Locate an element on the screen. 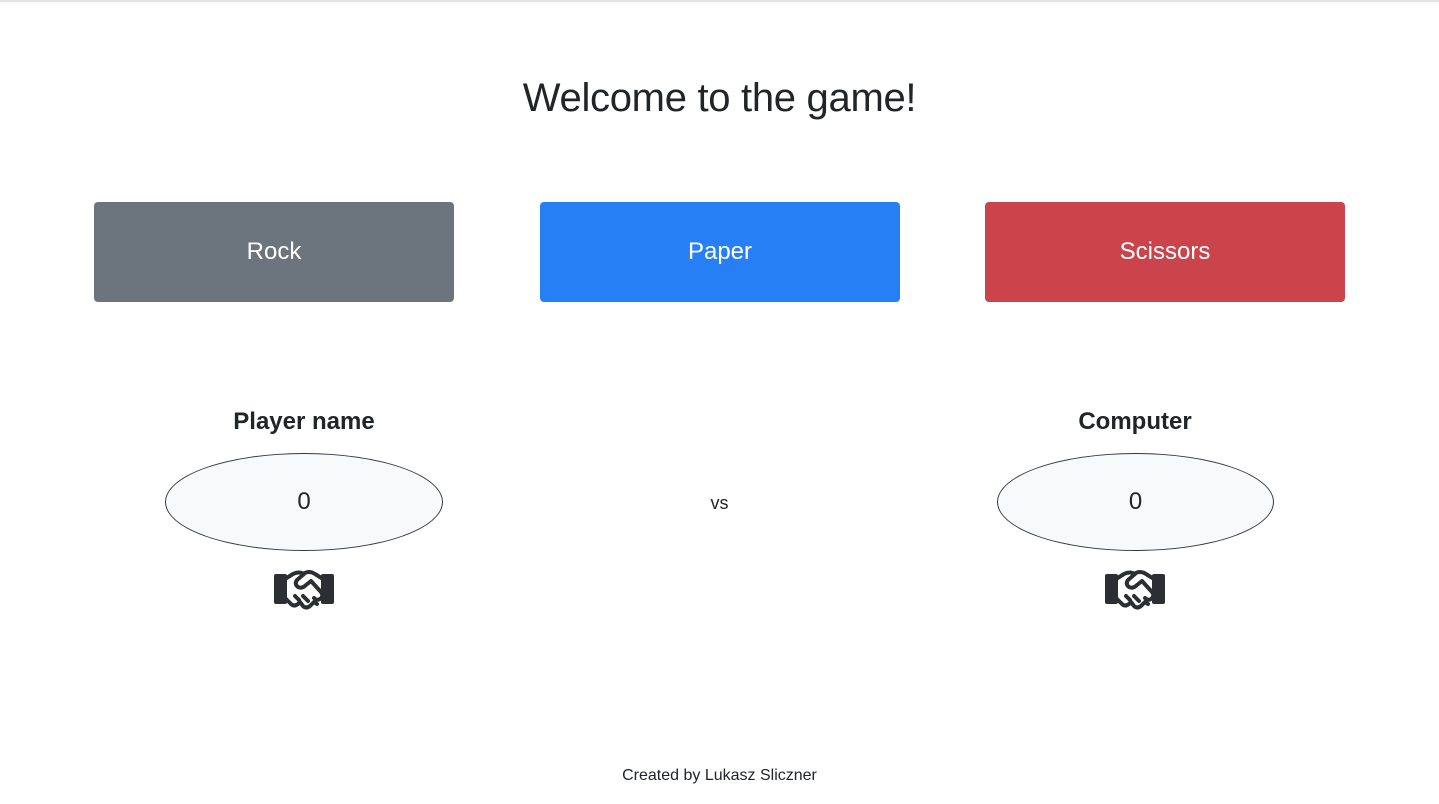 The width and height of the screenshot is (1439, 804). computer-score-value: 0 is located at coordinates (1135, 501).